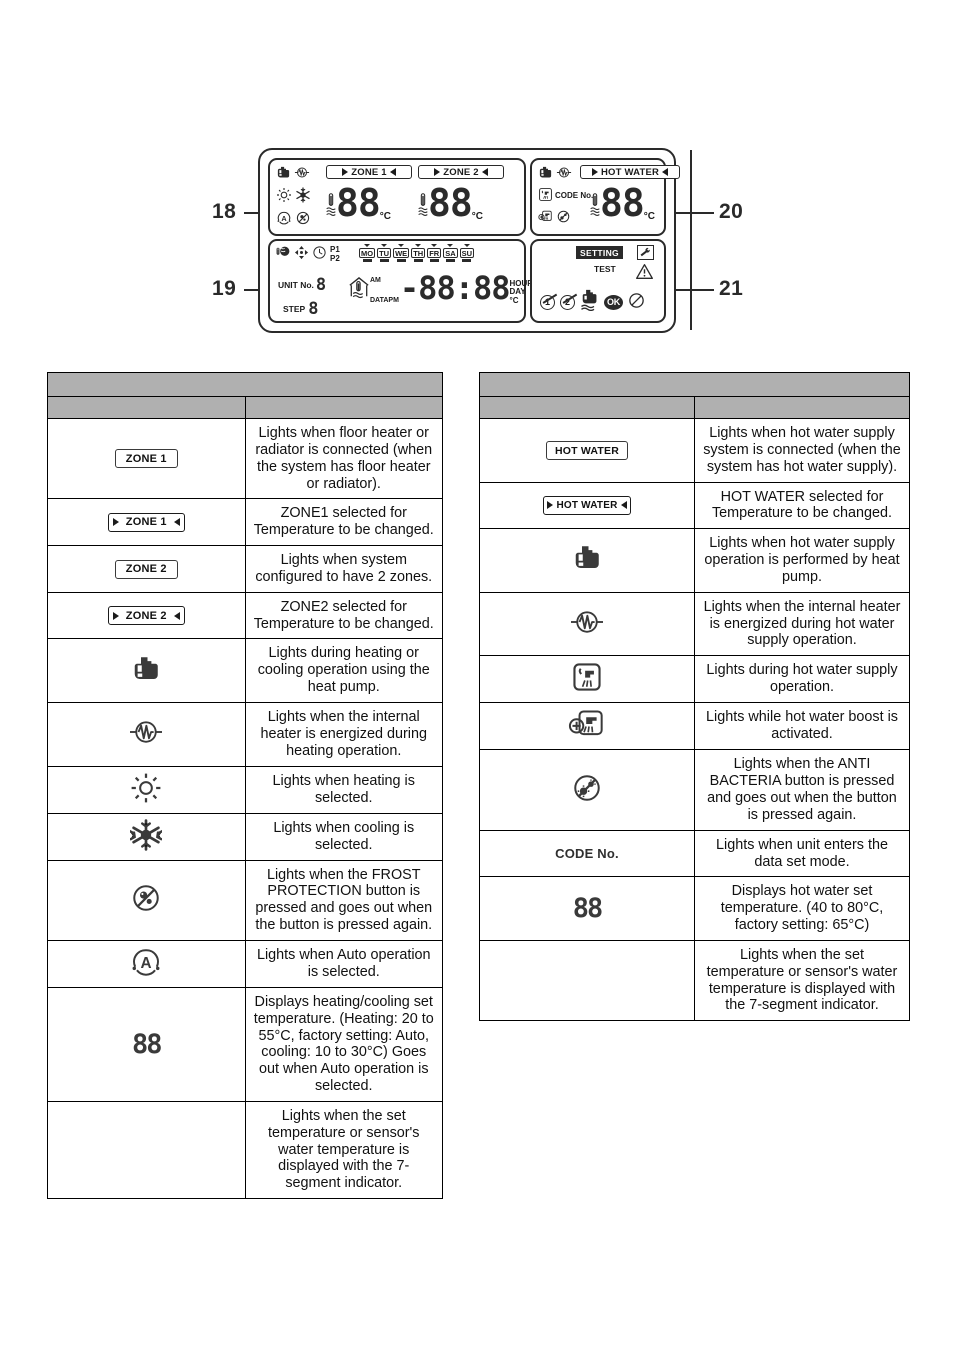 This screenshot has width=954, height=1351. Describe the element at coordinates (605, 269) in the screenshot. I see `lcd-test-label: TEST` at that location.